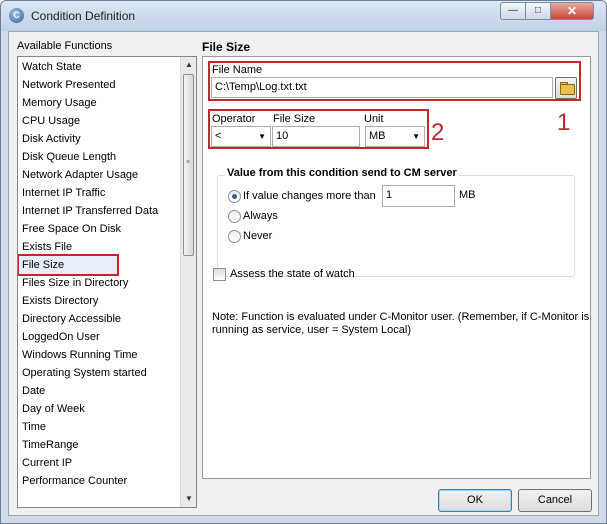 The width and height of the screenshot is (607, 524). Describe the element at coordinates (101, 391) in the screenshot. I see `list-item: Date` at that location.